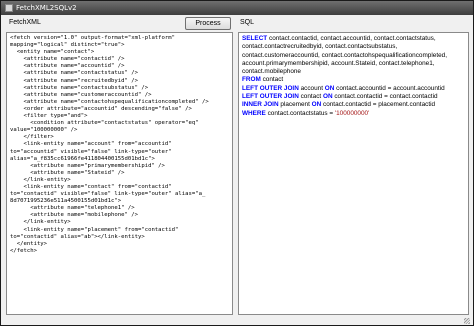  I want to click on fetchxml-line: <attribute name="Stateid" />, so click(67, 172).